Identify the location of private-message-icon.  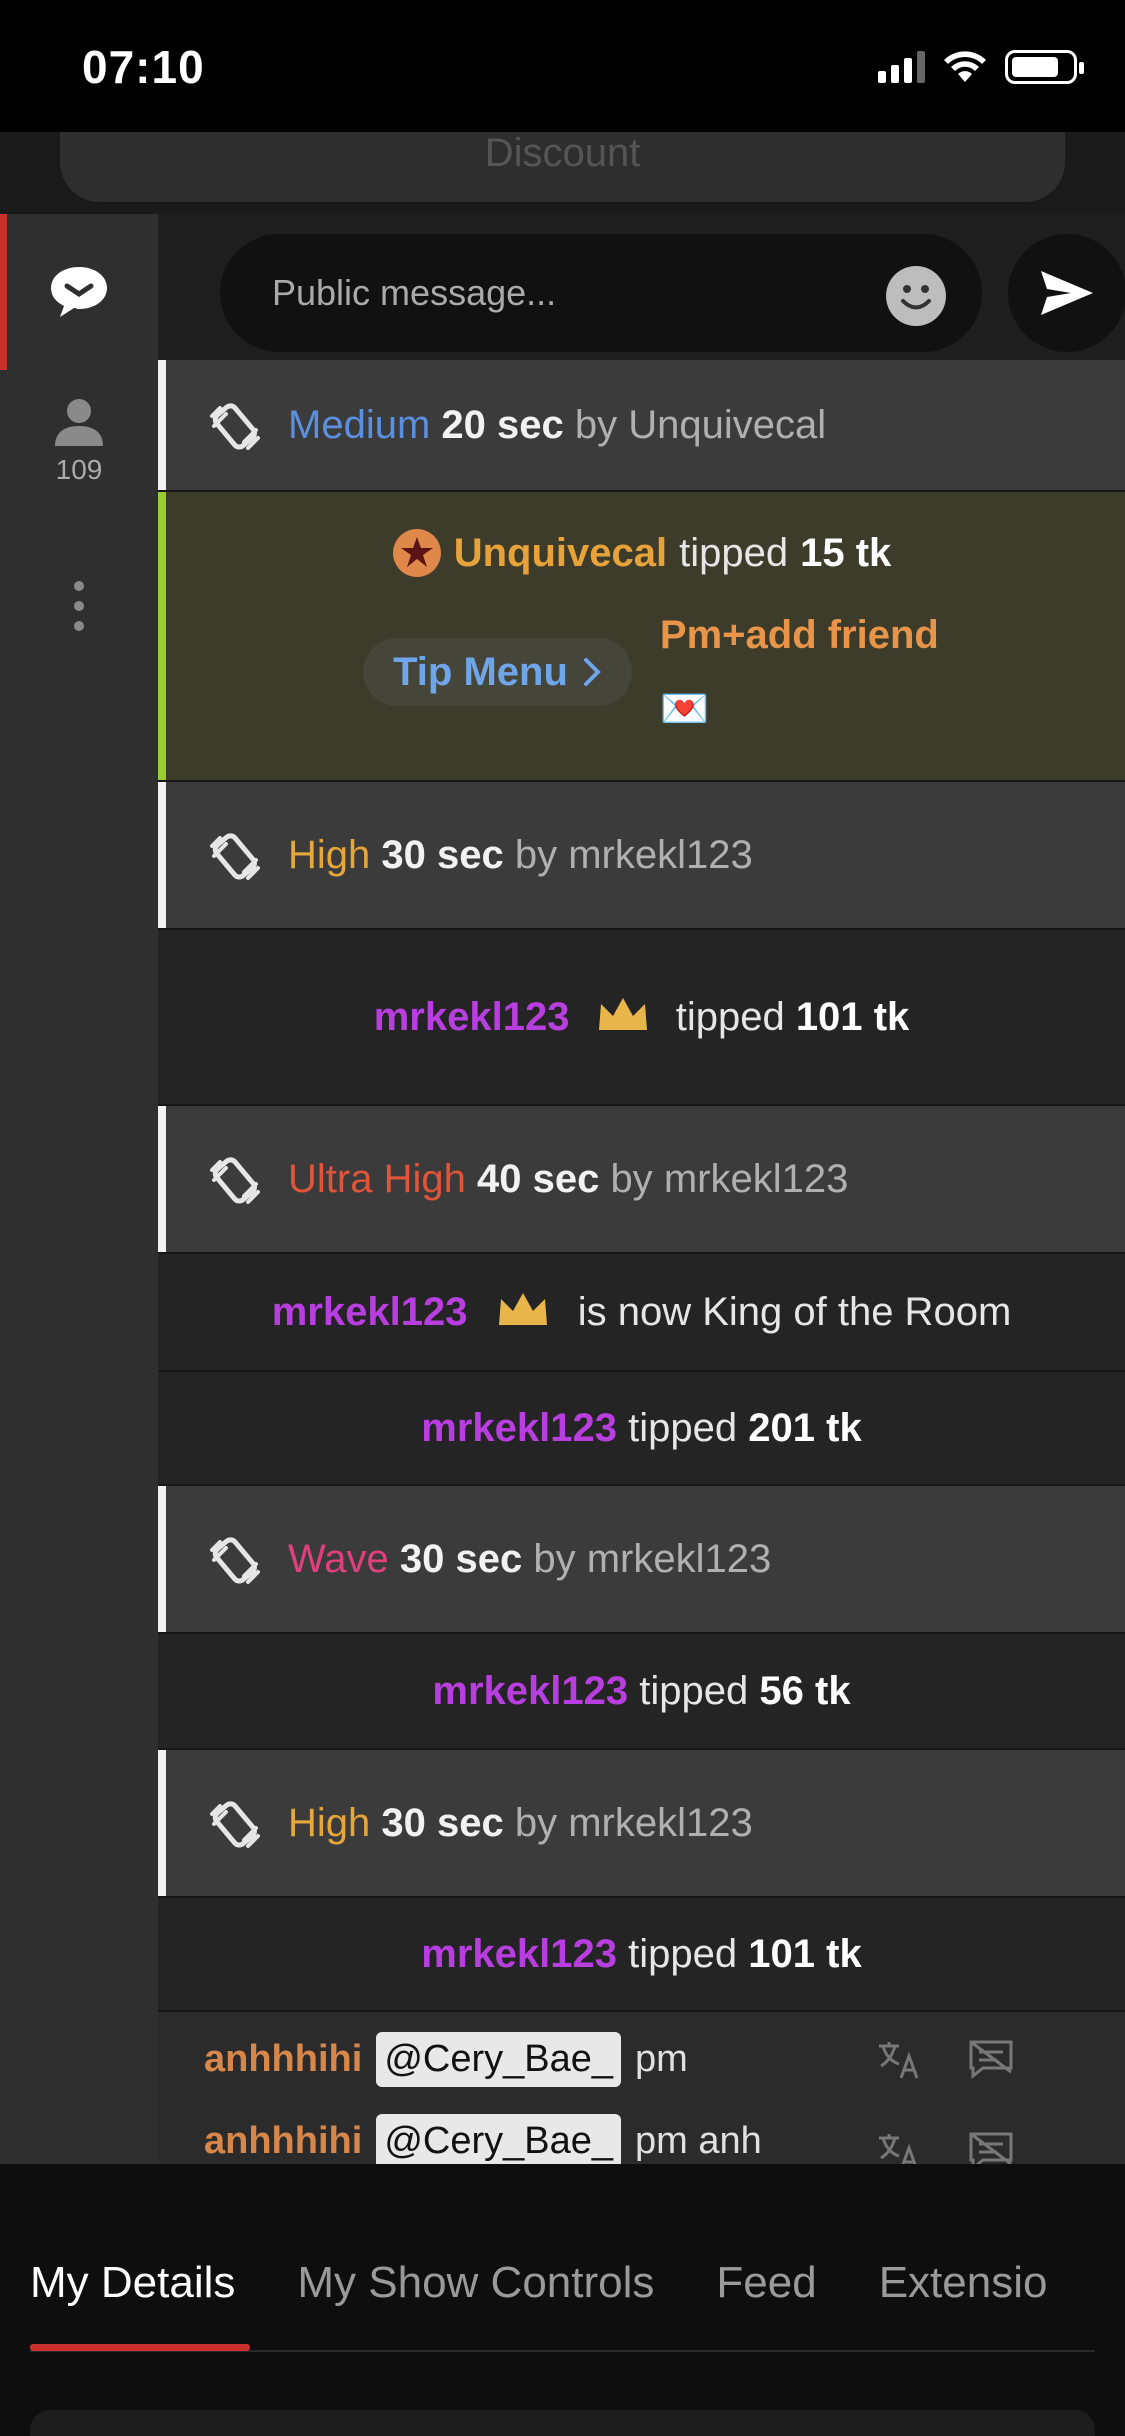
(991, 2059).